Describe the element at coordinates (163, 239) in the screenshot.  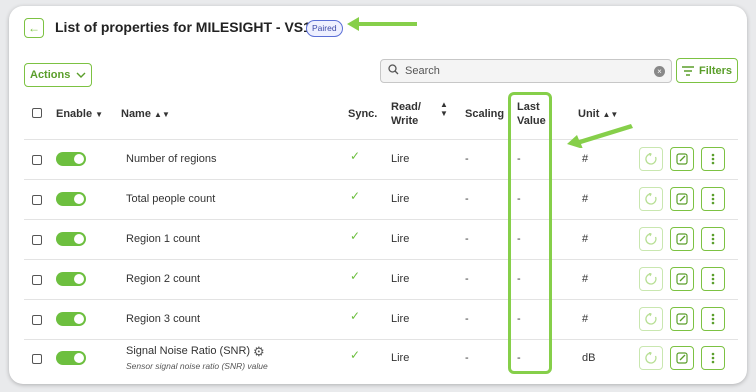
I see `property-name: Region 1 count` at that location.